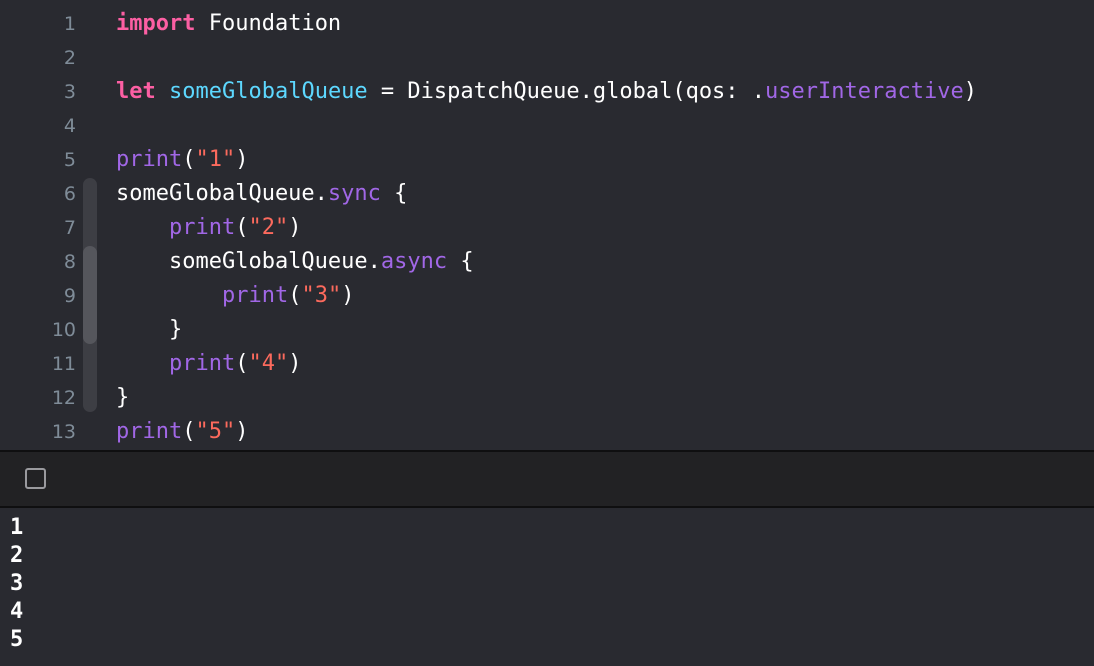 This screenshot has height=666, width=1094. Describe the element at coordinates (17, 527) in the screenshot. I see `console-line: 1` at that location.